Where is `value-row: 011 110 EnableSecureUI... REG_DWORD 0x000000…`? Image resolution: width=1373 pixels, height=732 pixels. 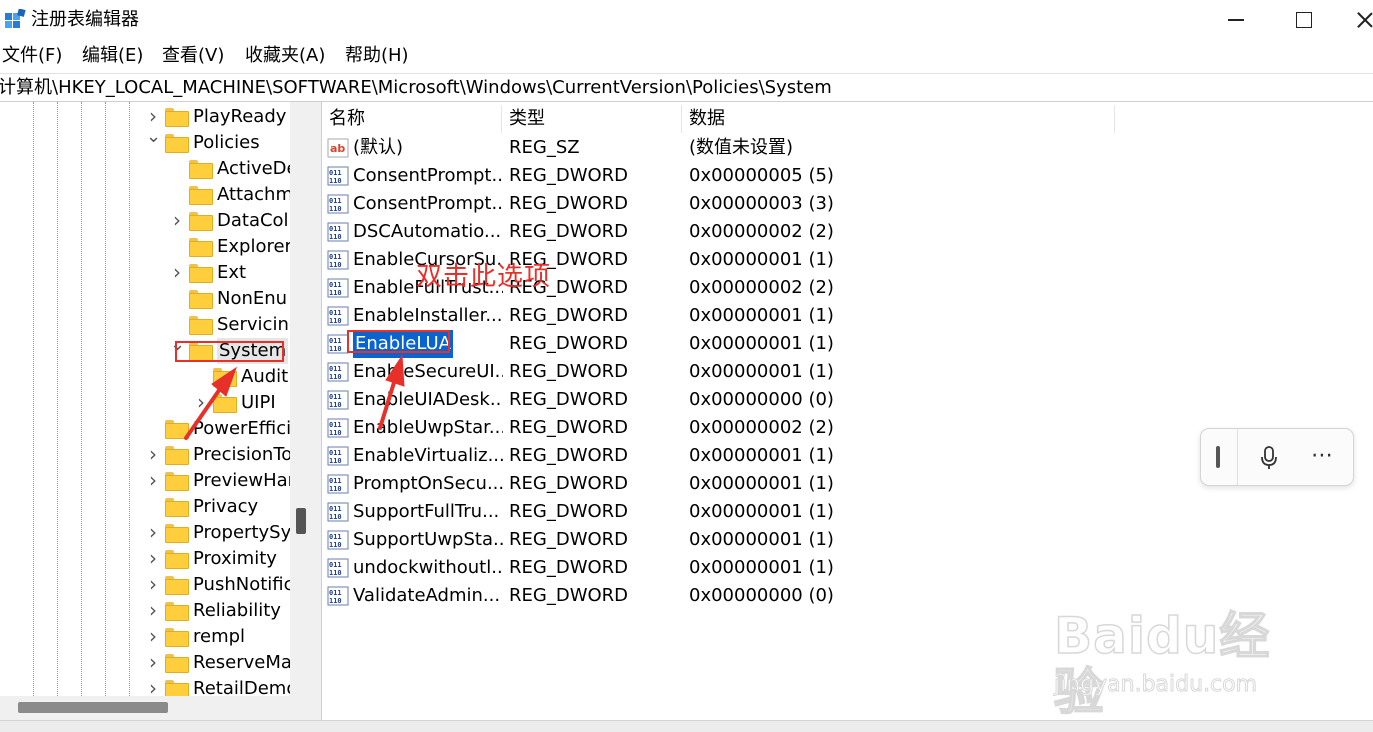 value-row: 011 110 EnableSecureUI... REG_DWORD 0x000000… is located at coordinates (722, 372).